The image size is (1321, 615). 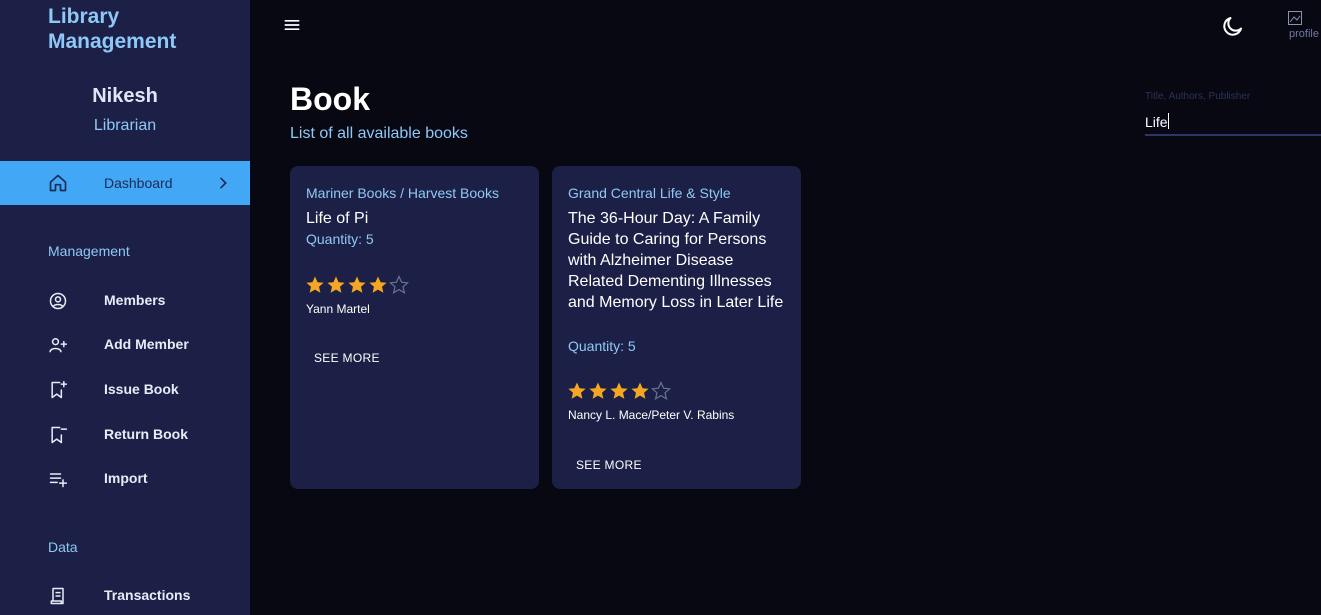 What do you see at coordinates (58, 183) in the screenshot?
I see `home-icon` at bounding box center [58, 183].